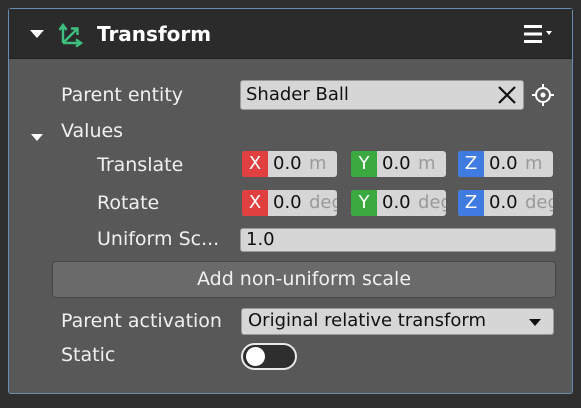 The width and height of the screenshot is (581, 408). What do you see at coordinates (37, 137) in the screenshot?
I see `values-collapse-caret-icon` at bounding box center [37, 137].